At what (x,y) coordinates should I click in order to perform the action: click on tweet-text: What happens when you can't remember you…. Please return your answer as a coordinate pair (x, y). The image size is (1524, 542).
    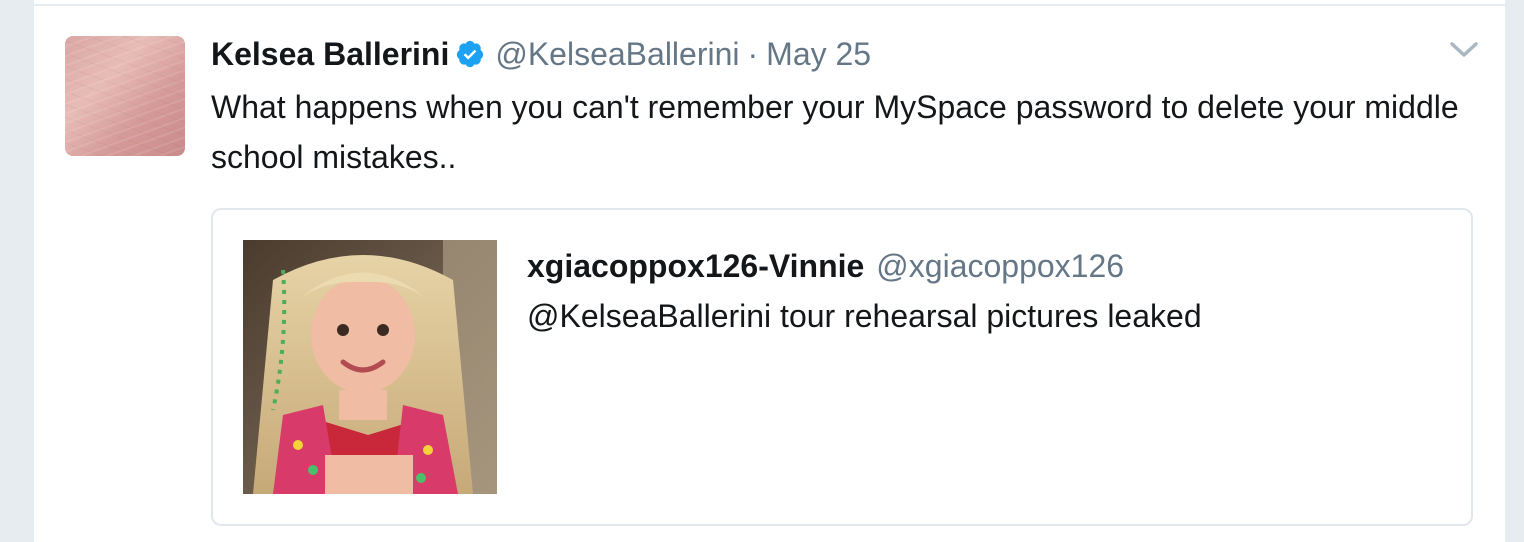
    Looking at the image, I should click on (835, 132).